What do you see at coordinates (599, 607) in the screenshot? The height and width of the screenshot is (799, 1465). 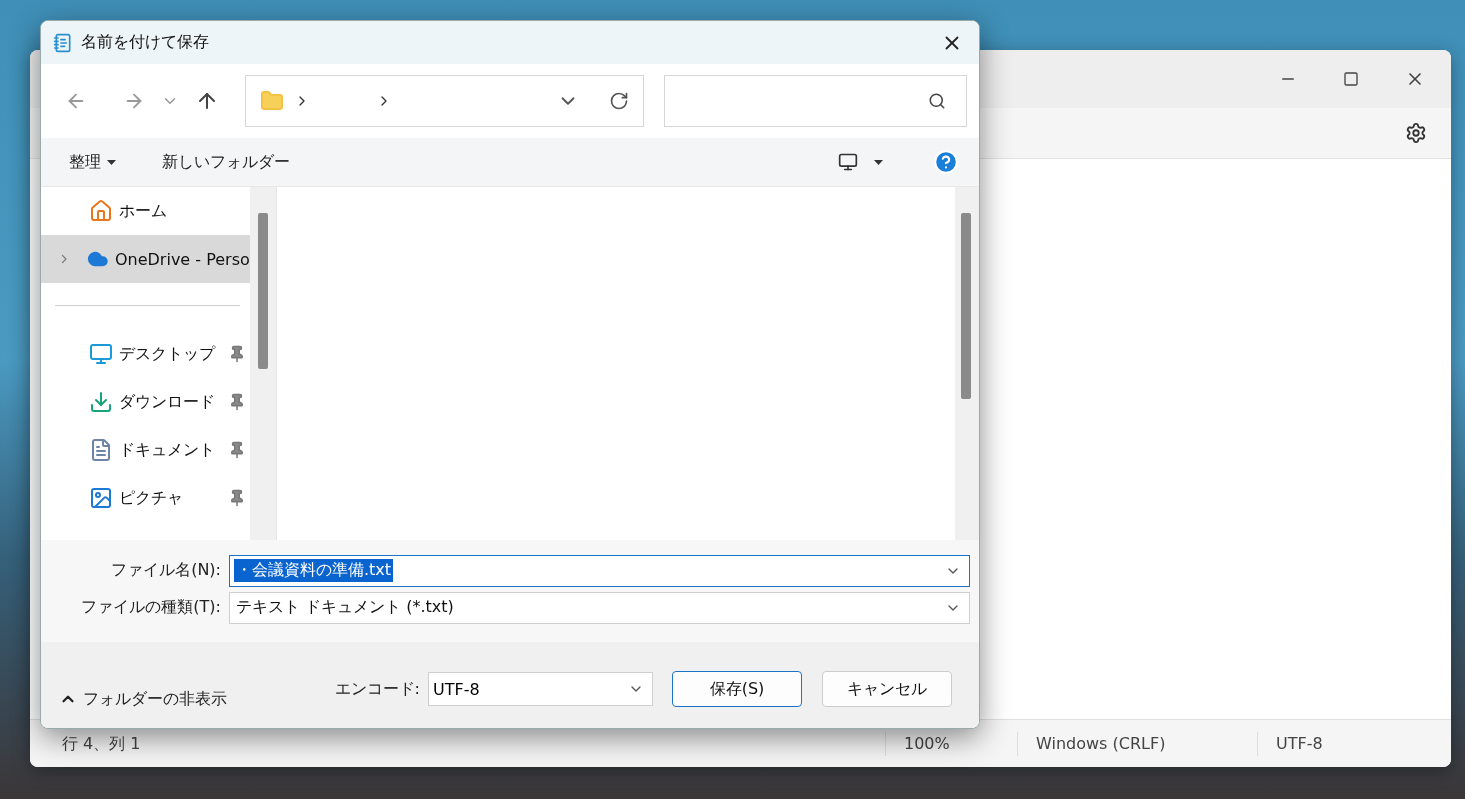 I see `filetype-select: テキスト ドキュメント (*.txt)` at bounding box center [599, 607].